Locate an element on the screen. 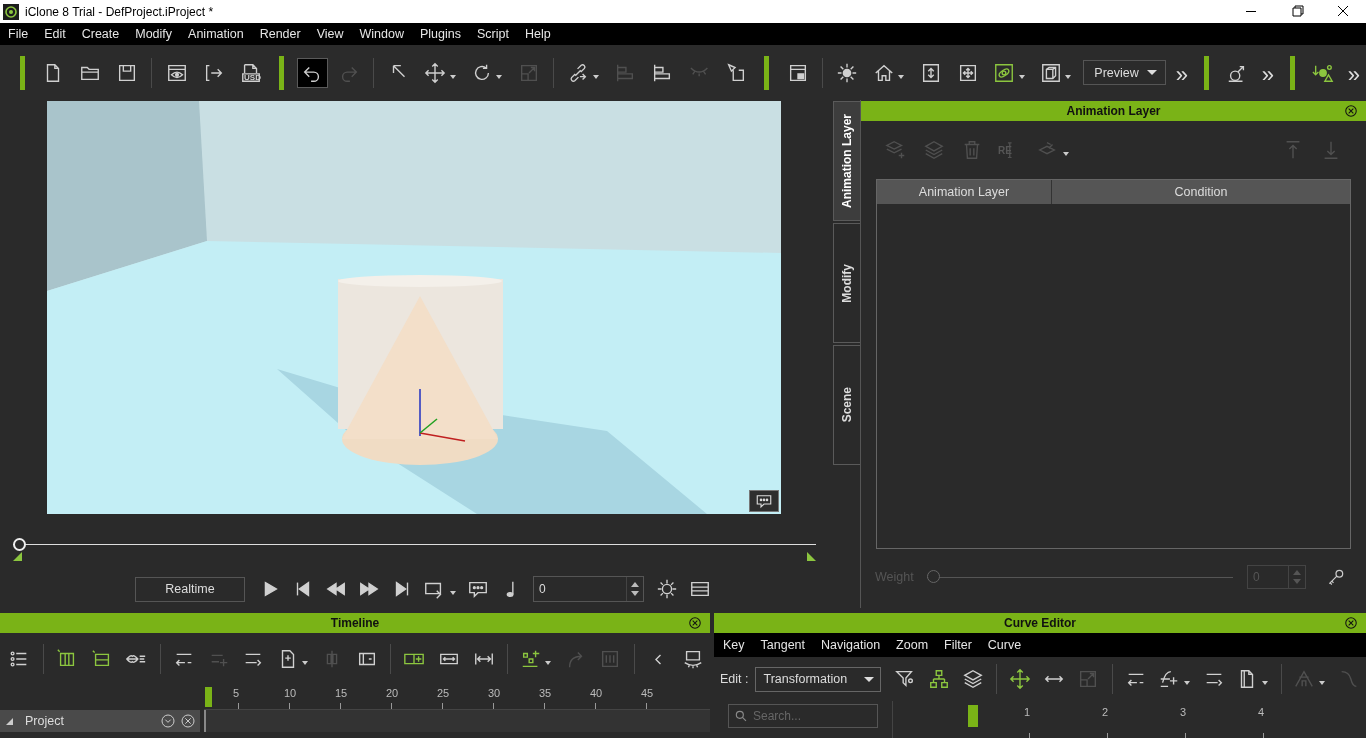  tick-label: 10 is located at coordinates (308, 697).